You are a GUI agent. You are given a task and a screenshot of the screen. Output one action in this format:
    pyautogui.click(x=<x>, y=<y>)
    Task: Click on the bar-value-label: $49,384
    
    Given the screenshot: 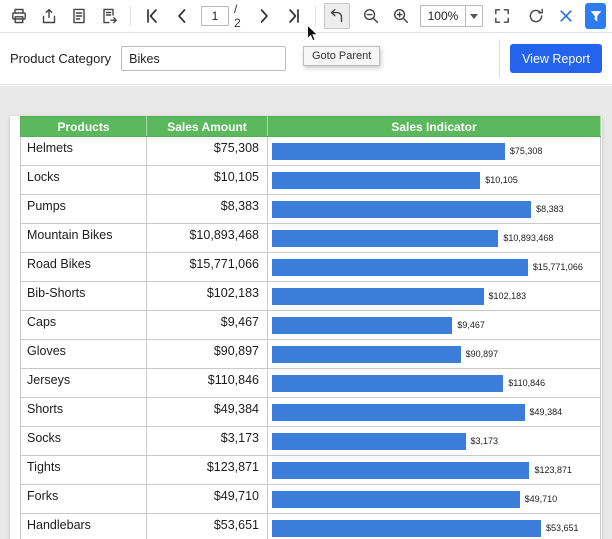 What is the action you would take?
    pyautogui.click(x=546, y=412)
    